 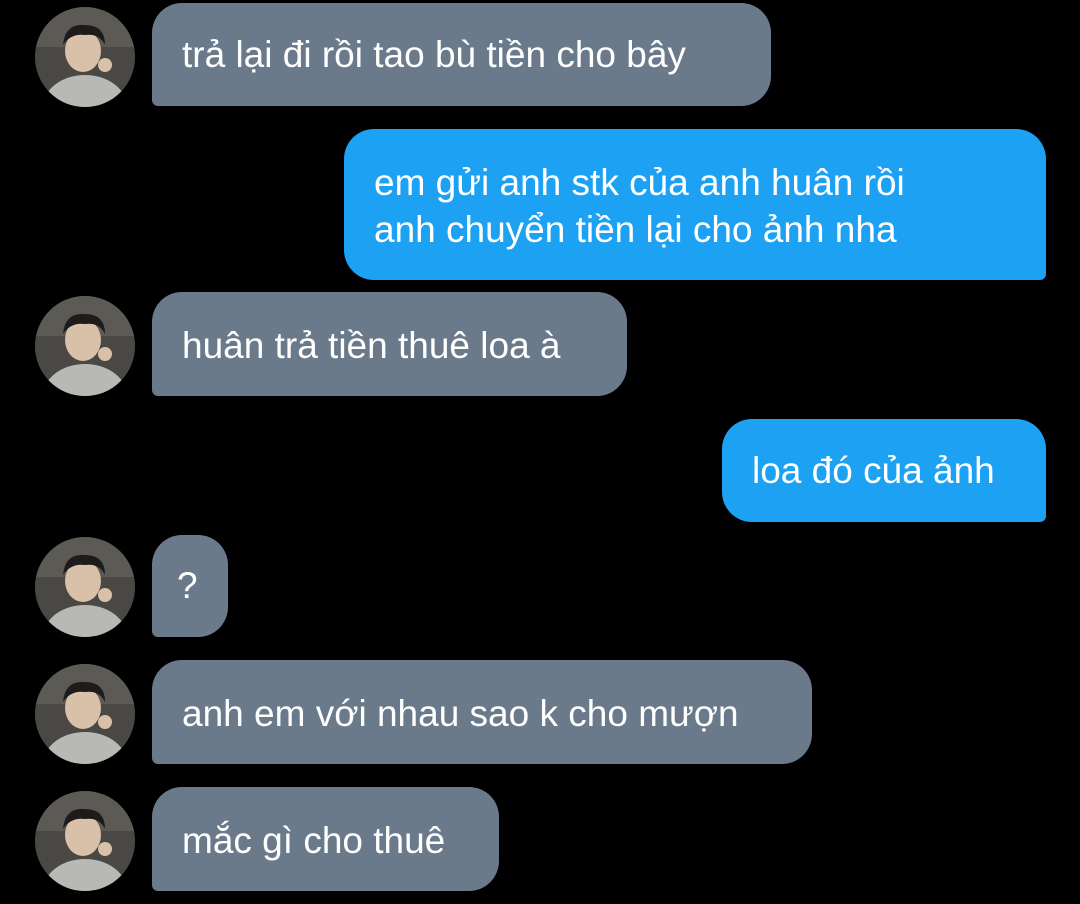 I want to click on message-text: mắc gì cho thuê, so click(x=314, y=840).